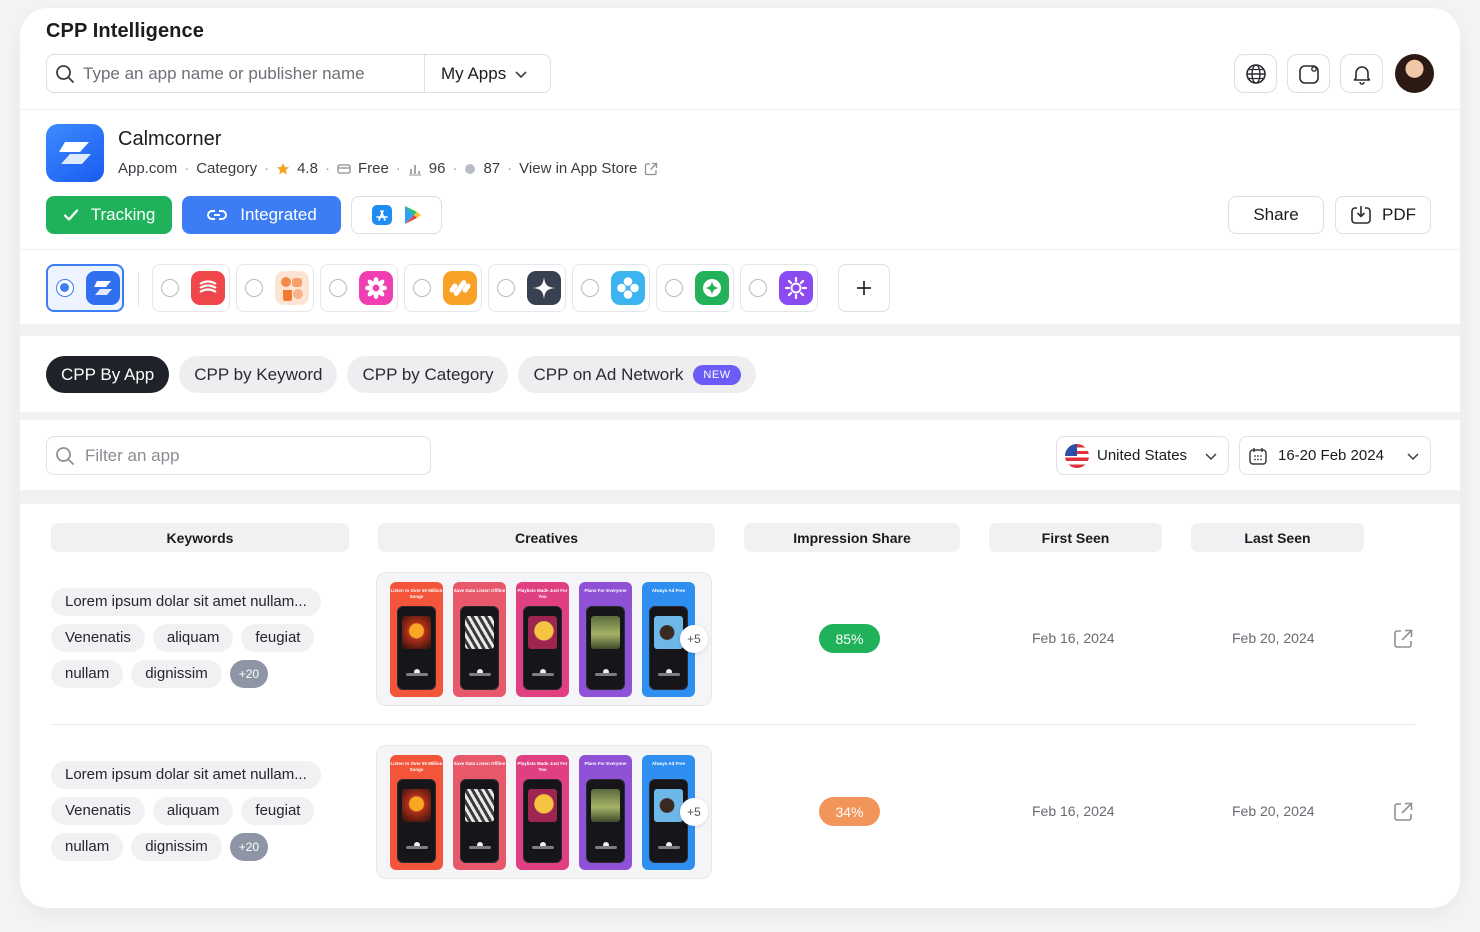  Describe the element at coordinates (373, 168) in the screenshot. I see `price-value: Free` at that location.